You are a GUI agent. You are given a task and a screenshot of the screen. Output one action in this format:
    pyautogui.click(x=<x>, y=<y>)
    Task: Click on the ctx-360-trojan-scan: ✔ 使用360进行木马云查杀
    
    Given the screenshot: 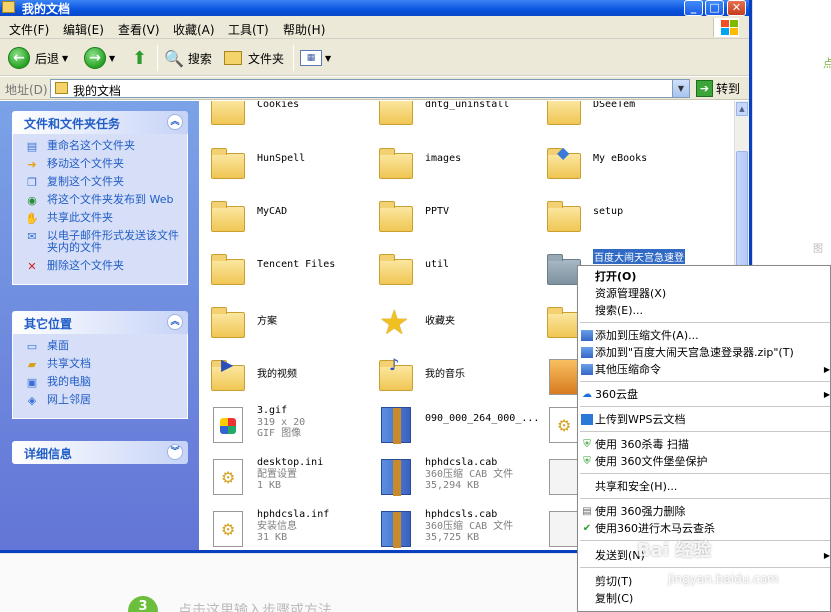 What is the action you would take?
    pyautogui.click(x=704, y=528)
    